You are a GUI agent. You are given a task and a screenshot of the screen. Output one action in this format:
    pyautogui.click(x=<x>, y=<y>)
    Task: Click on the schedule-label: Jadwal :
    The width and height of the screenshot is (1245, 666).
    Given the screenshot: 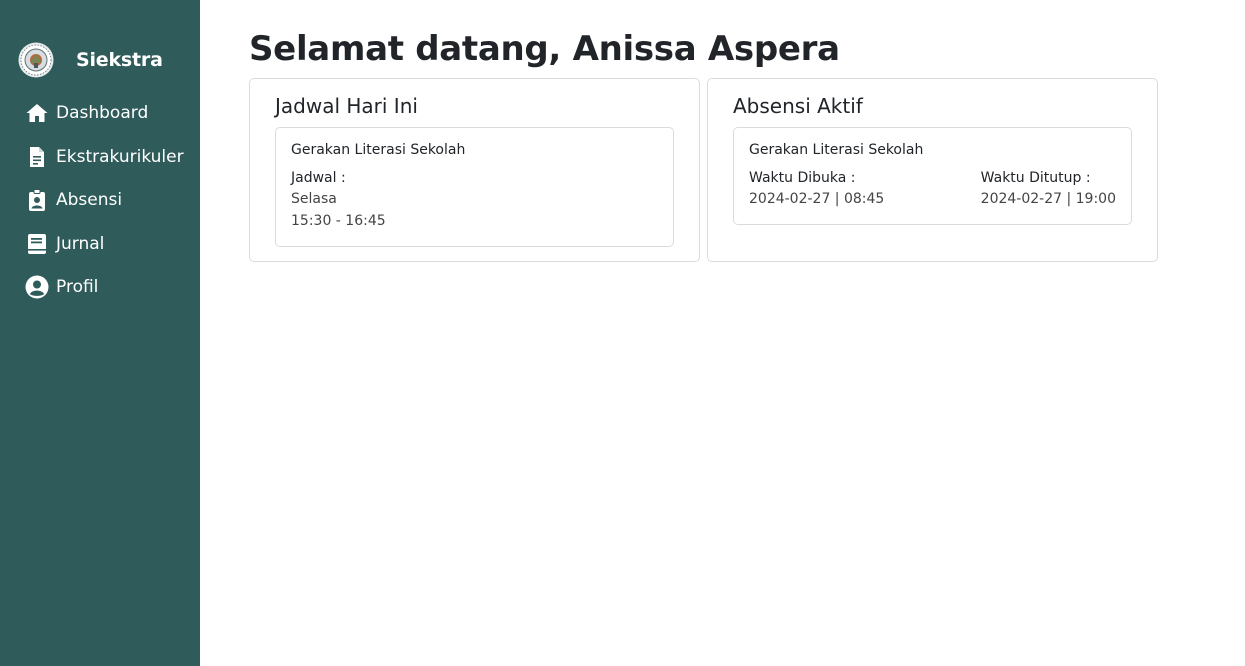 What is the action you would take?
    pyautogui.click(x=318, y=178)
    